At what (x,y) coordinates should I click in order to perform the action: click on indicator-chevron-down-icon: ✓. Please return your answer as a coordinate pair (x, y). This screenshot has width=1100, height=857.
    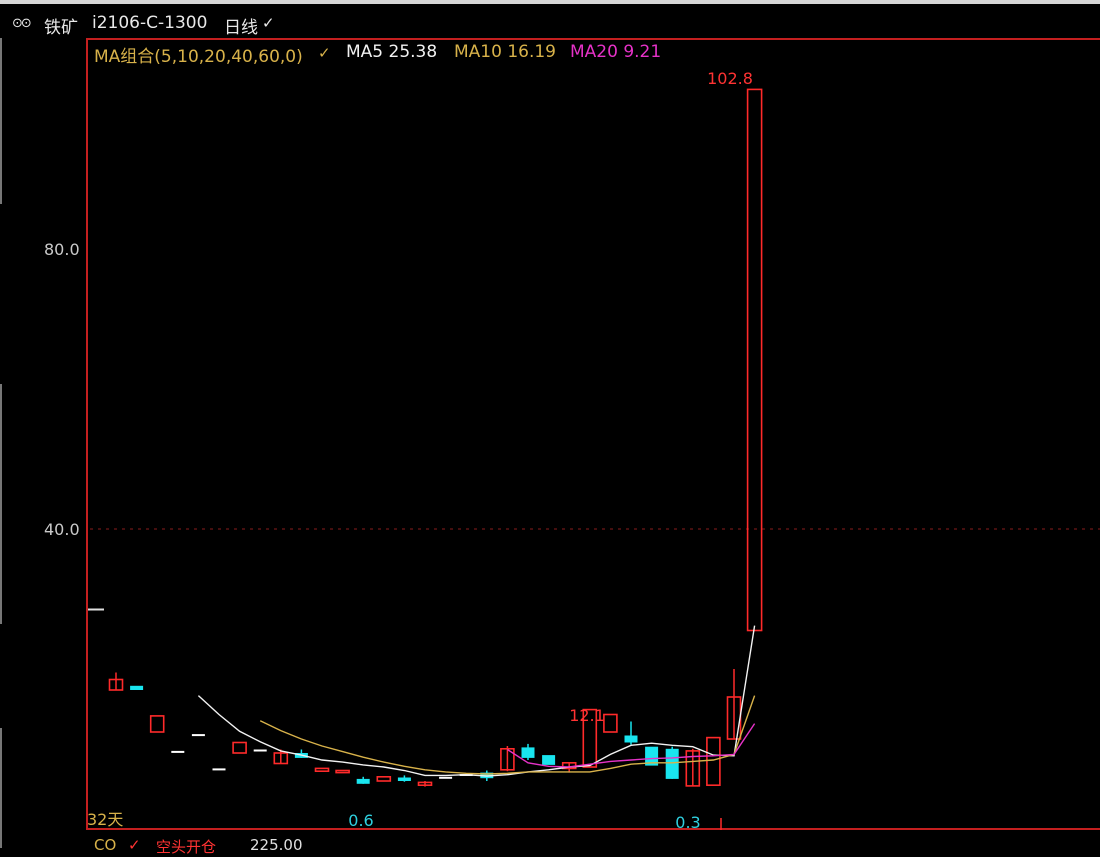
    Looking at the image, I should click on (134, 845).